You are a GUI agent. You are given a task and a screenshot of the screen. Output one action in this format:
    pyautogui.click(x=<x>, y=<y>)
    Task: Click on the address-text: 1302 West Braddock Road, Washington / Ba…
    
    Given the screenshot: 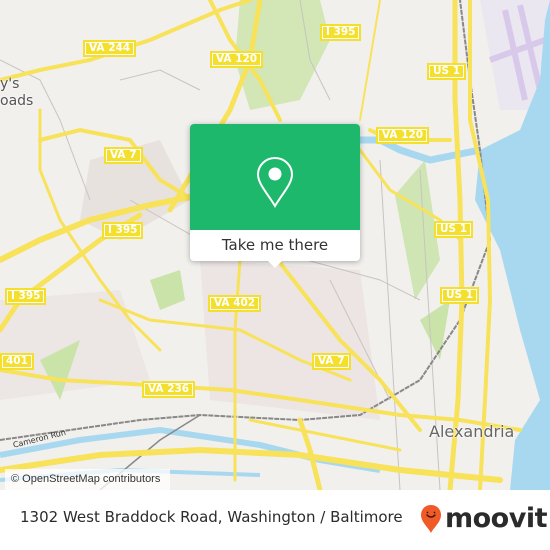 What is the action you would take?
    pyautogui.click(x=211, y=517)
    